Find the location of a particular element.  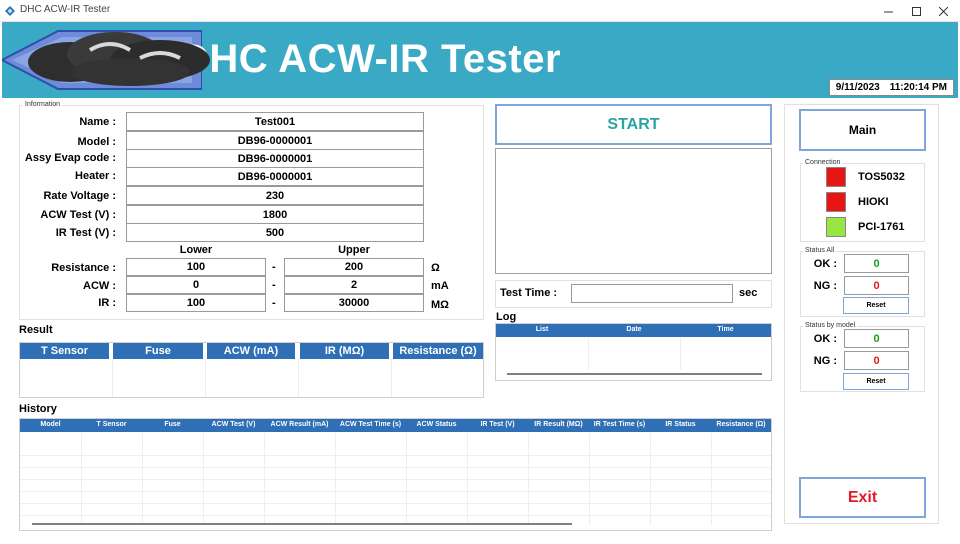

history-header-fuse: Fuse is located at coordinates (172, 424).